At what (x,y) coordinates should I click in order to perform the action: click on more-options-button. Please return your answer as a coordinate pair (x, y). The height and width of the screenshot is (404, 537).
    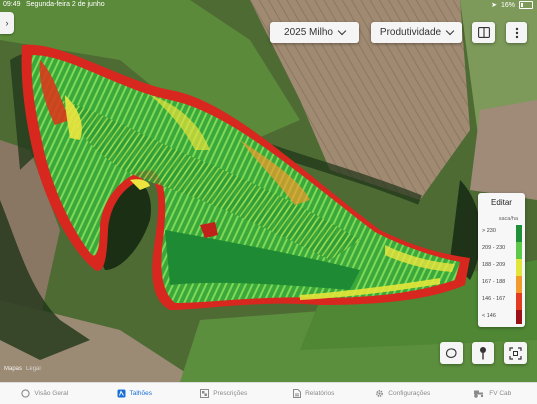
    Looking at the image, I should click on (516, 32).